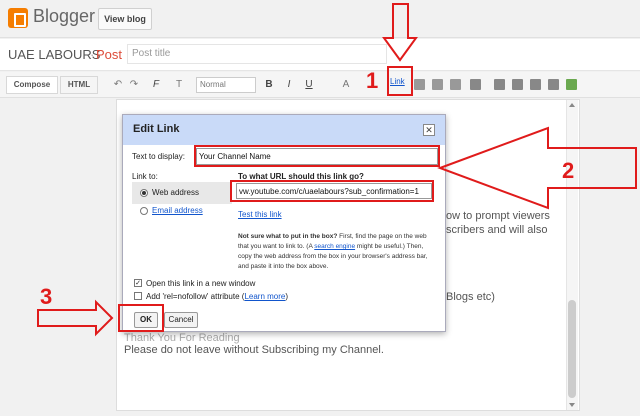  What do you see at coordinates (201, 283) in the screenshot?
I see `new-window-label: Open this link in a new window` at bounding box center [201, 283].